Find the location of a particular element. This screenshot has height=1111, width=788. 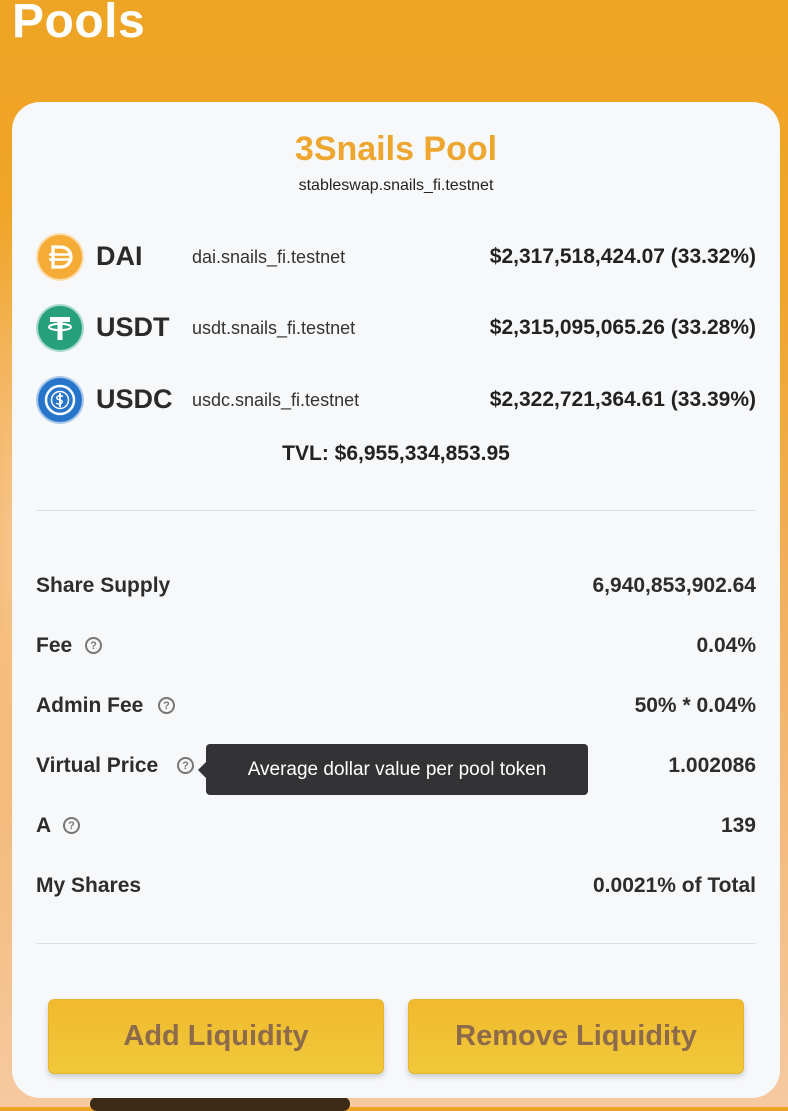

stat-row-my-shares: My Shares 0.0021% of Total is located at coordinates (396, 889).